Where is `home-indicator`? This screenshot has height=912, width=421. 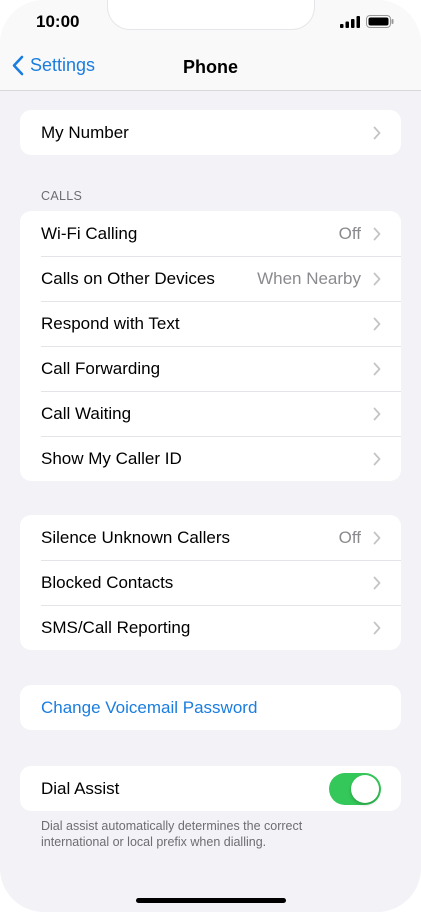
home-indicator is located at coordinates (211, 900).